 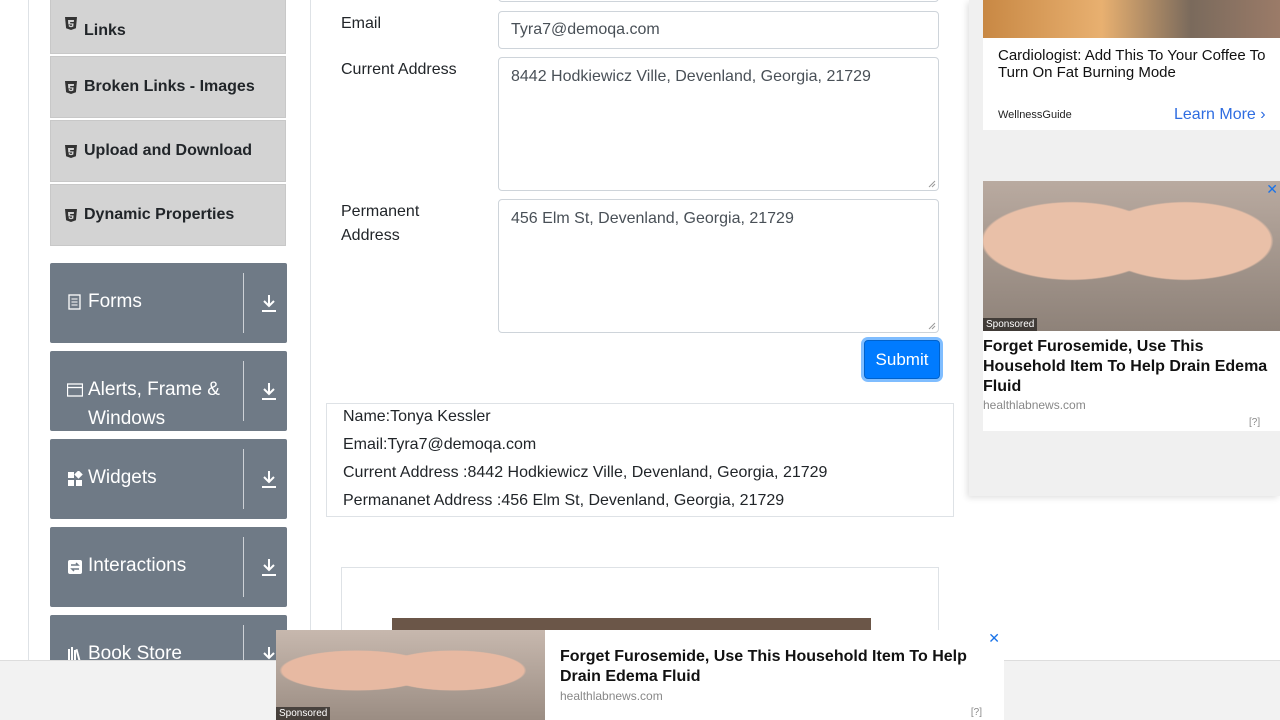 I want to click on menu-item-label: Dynamic Properties, so click(x=159, y=214).